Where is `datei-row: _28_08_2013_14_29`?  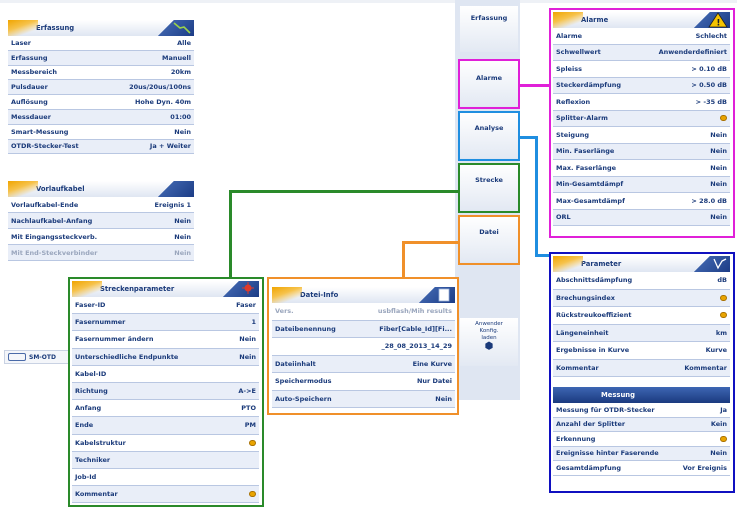
datei-row: _28_08_2013_14_29 is located at coordinates (363, 347).